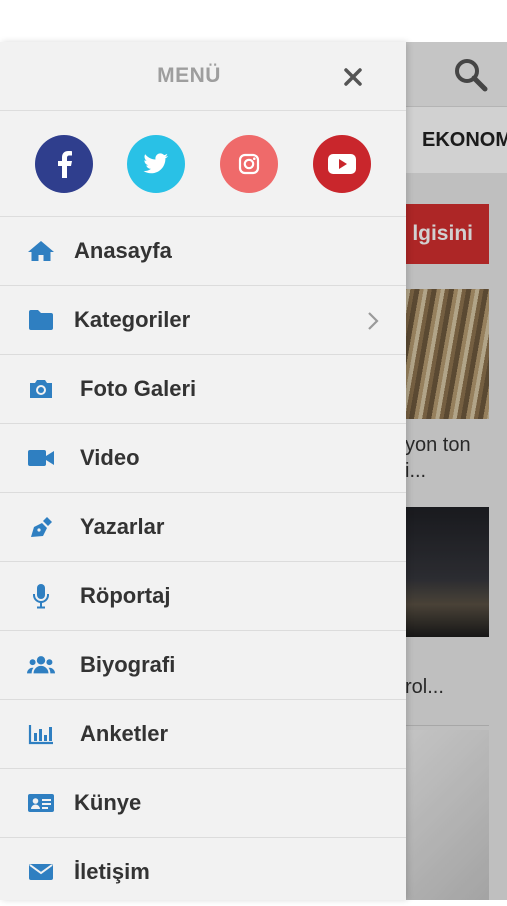 Image resolution: width=507 pixels, height=906 pixels. I want to click on menu-title: MENÜ, so click(189, 75).